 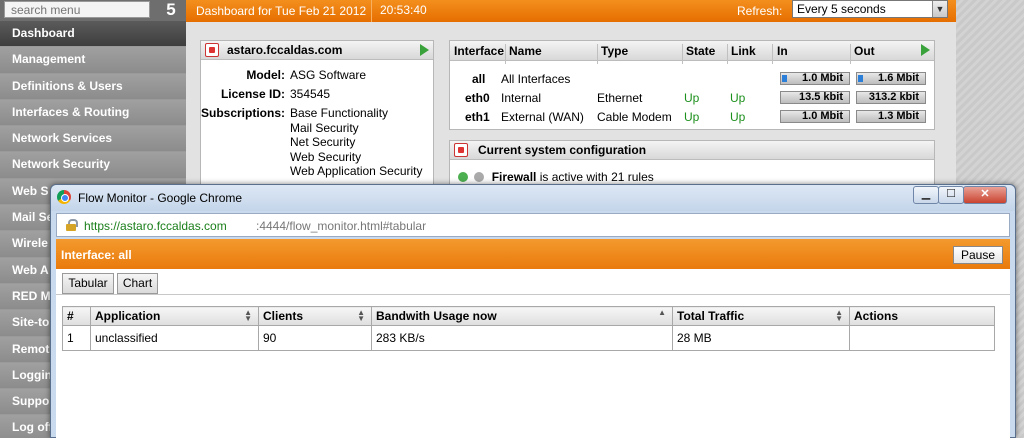 I want to click on refresh-select: Every 5 seconds ▼, so click(x=870, y=9).